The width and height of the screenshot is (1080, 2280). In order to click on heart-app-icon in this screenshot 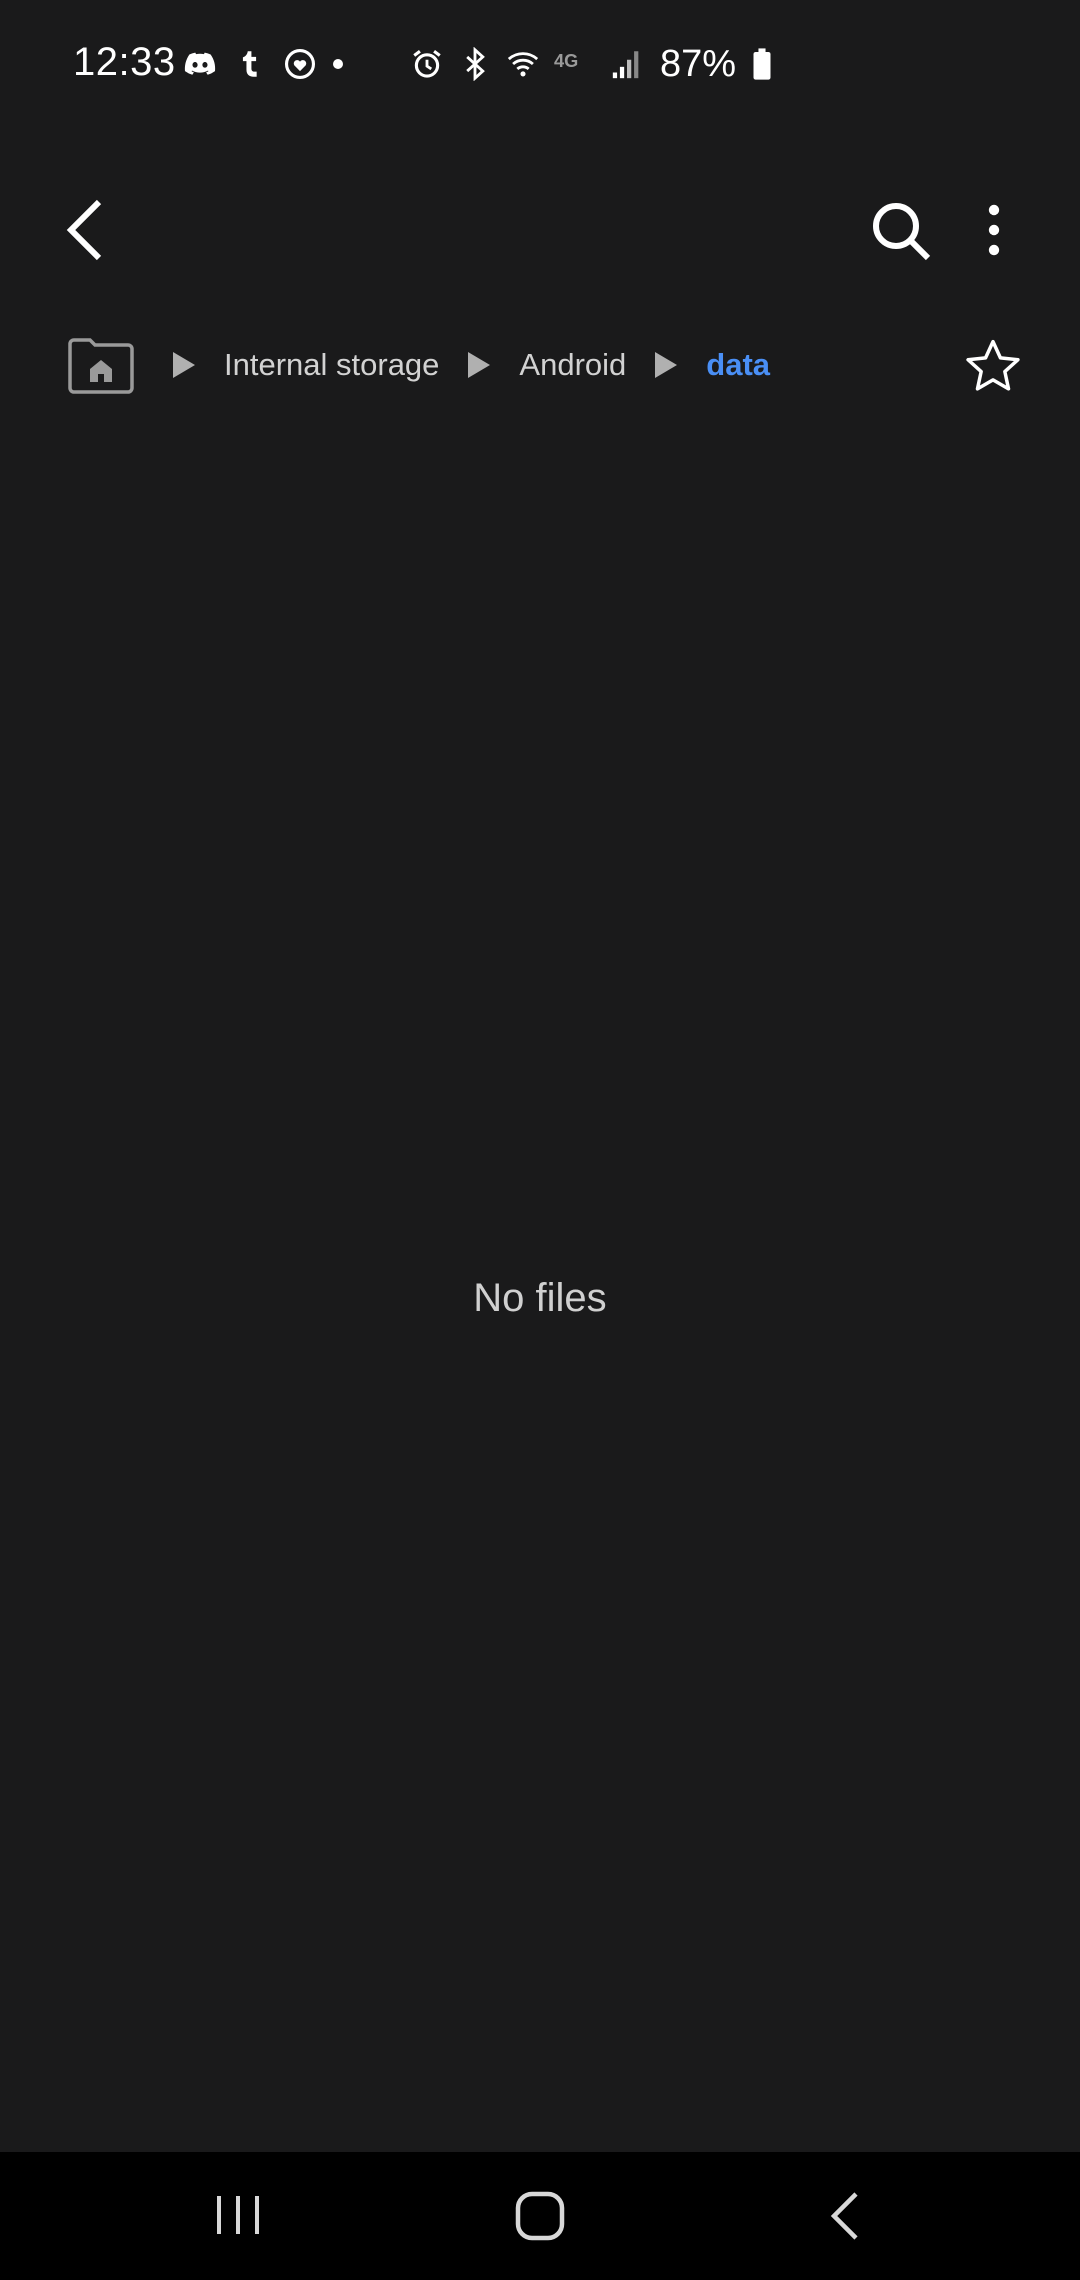, I will do `click(300, 64)`.